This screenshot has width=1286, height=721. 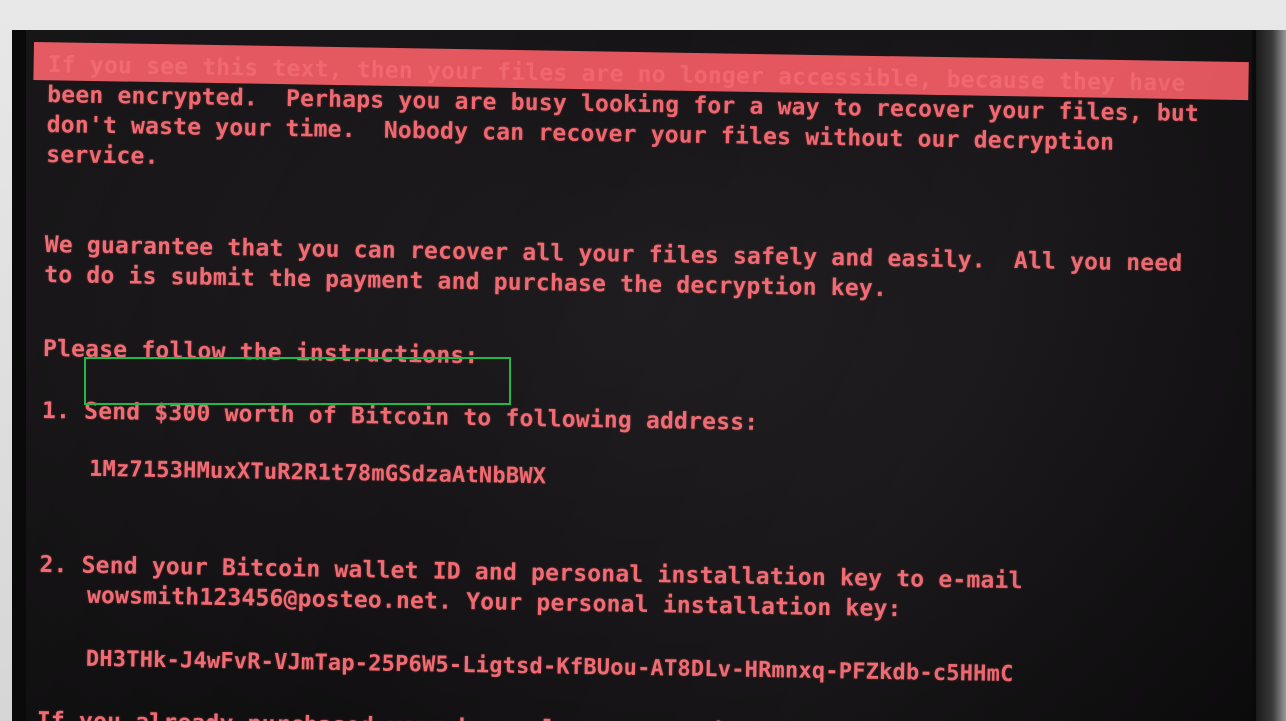 What do you see at coordinates (317, 473) in the screenshot?
I see `bitcoin-address: 1Mz7153HMuxXTuR2R1t78mGSdzaAtNbBWX` at bounding box center [317, 473].